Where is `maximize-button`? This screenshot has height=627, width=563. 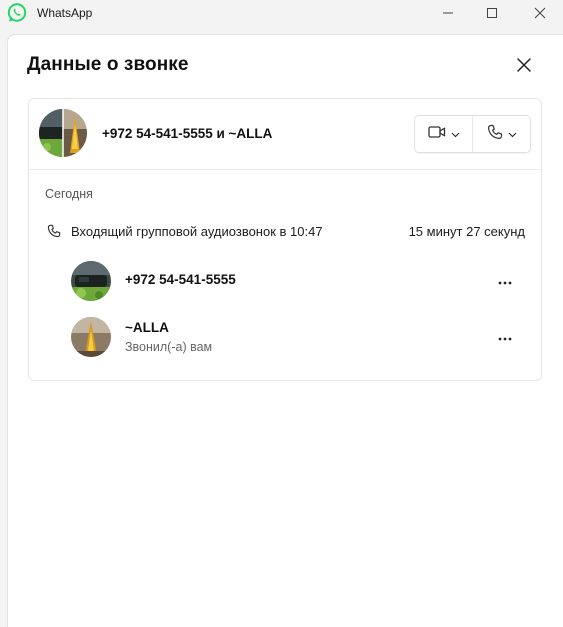
maximize-button is located at coordinates (492, 15).